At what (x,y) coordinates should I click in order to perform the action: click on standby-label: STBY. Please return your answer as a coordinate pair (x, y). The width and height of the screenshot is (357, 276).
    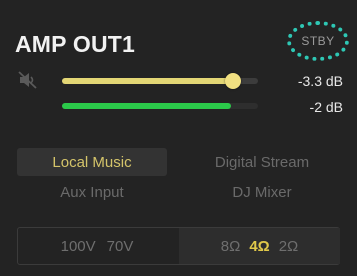
    Looking at the image, I should click on (318, 41).